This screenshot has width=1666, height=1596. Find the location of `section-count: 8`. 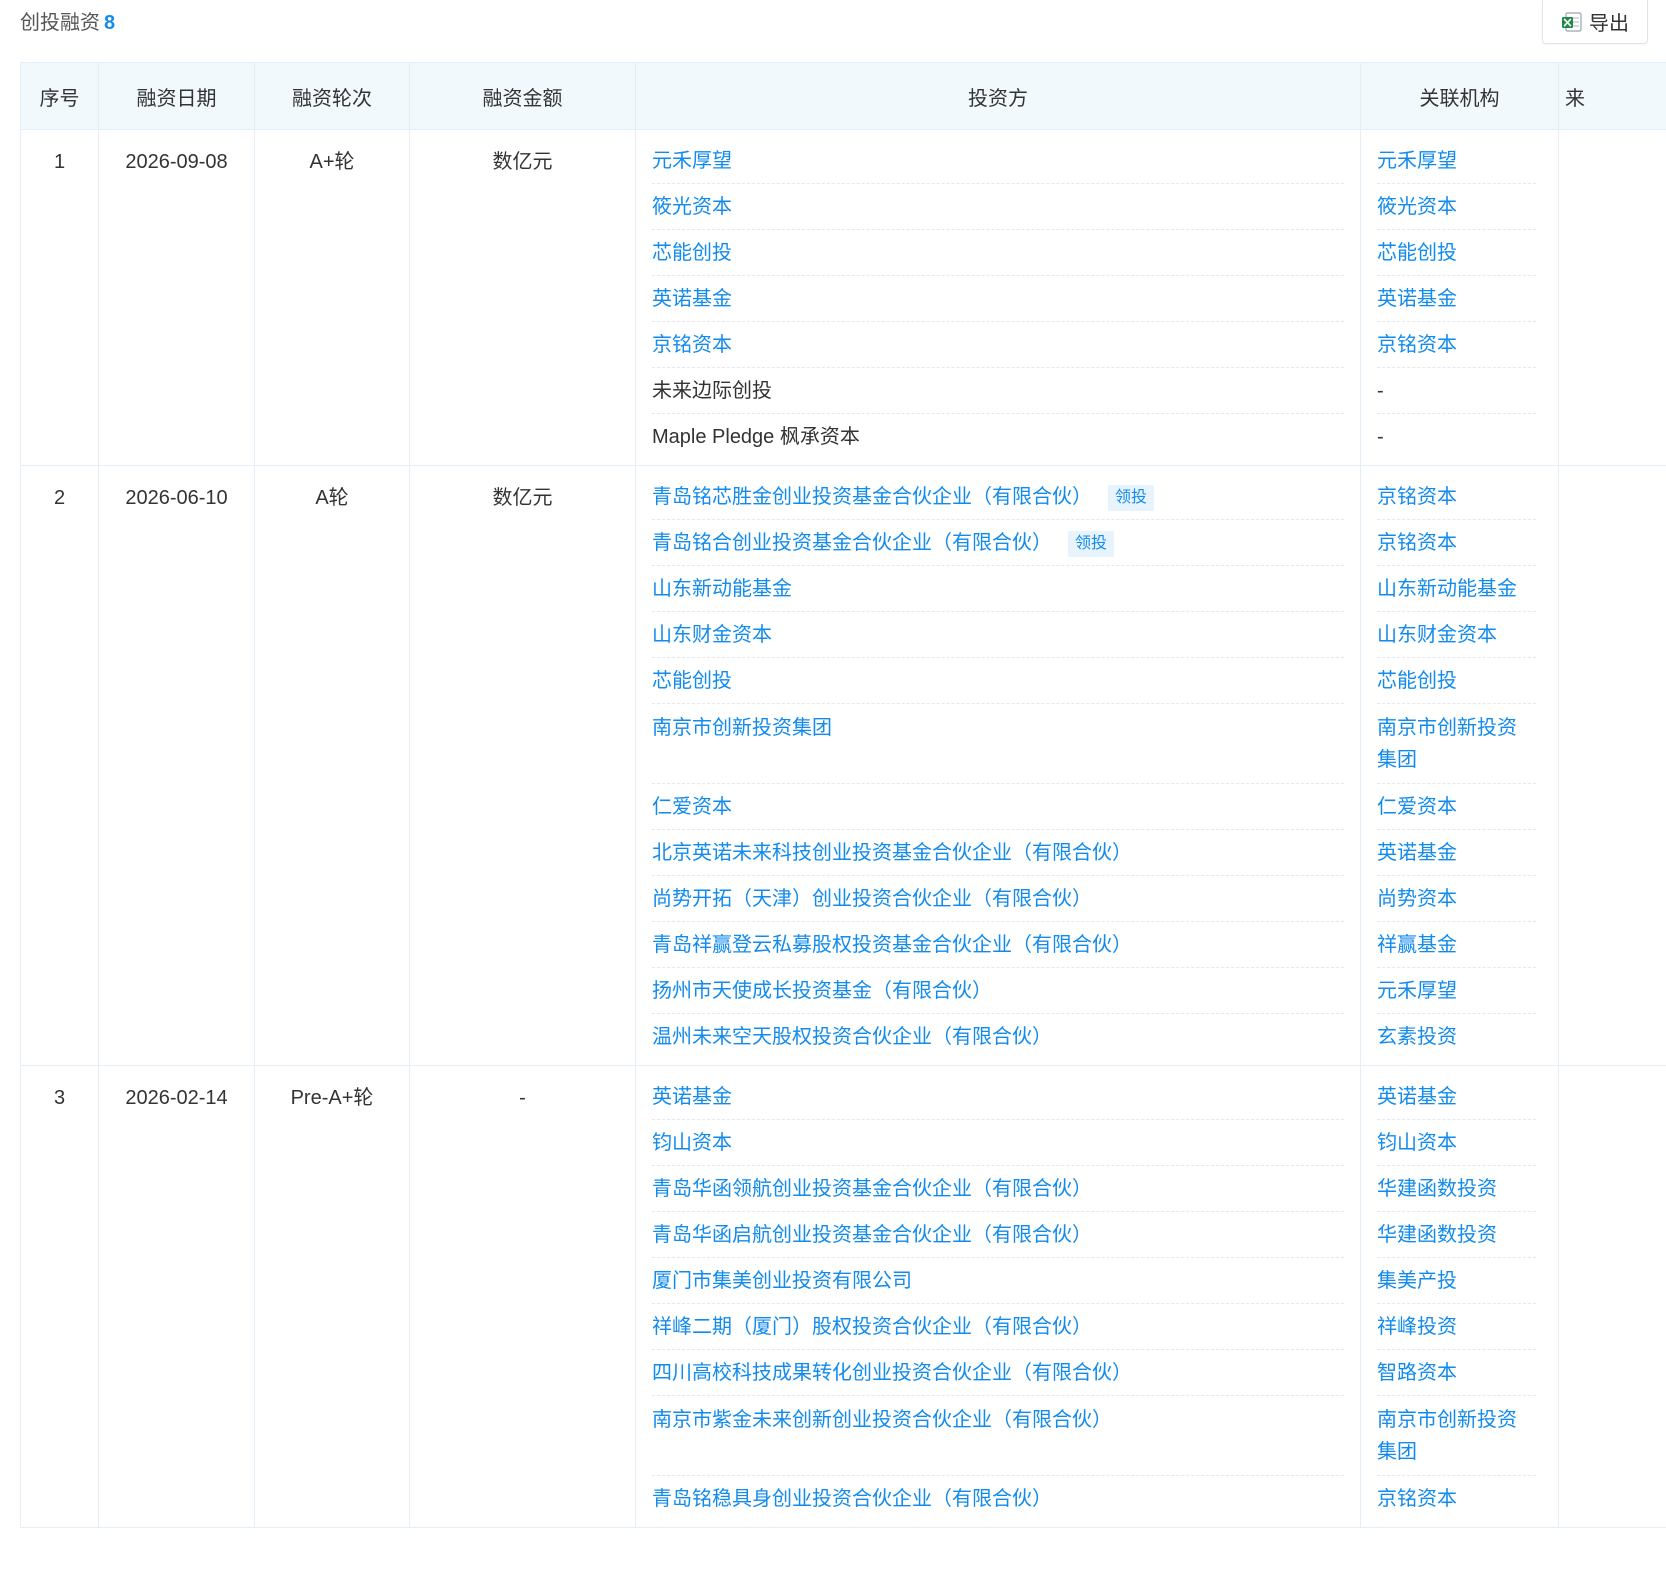

section-count: 8 is located at coordinates (110, 23).